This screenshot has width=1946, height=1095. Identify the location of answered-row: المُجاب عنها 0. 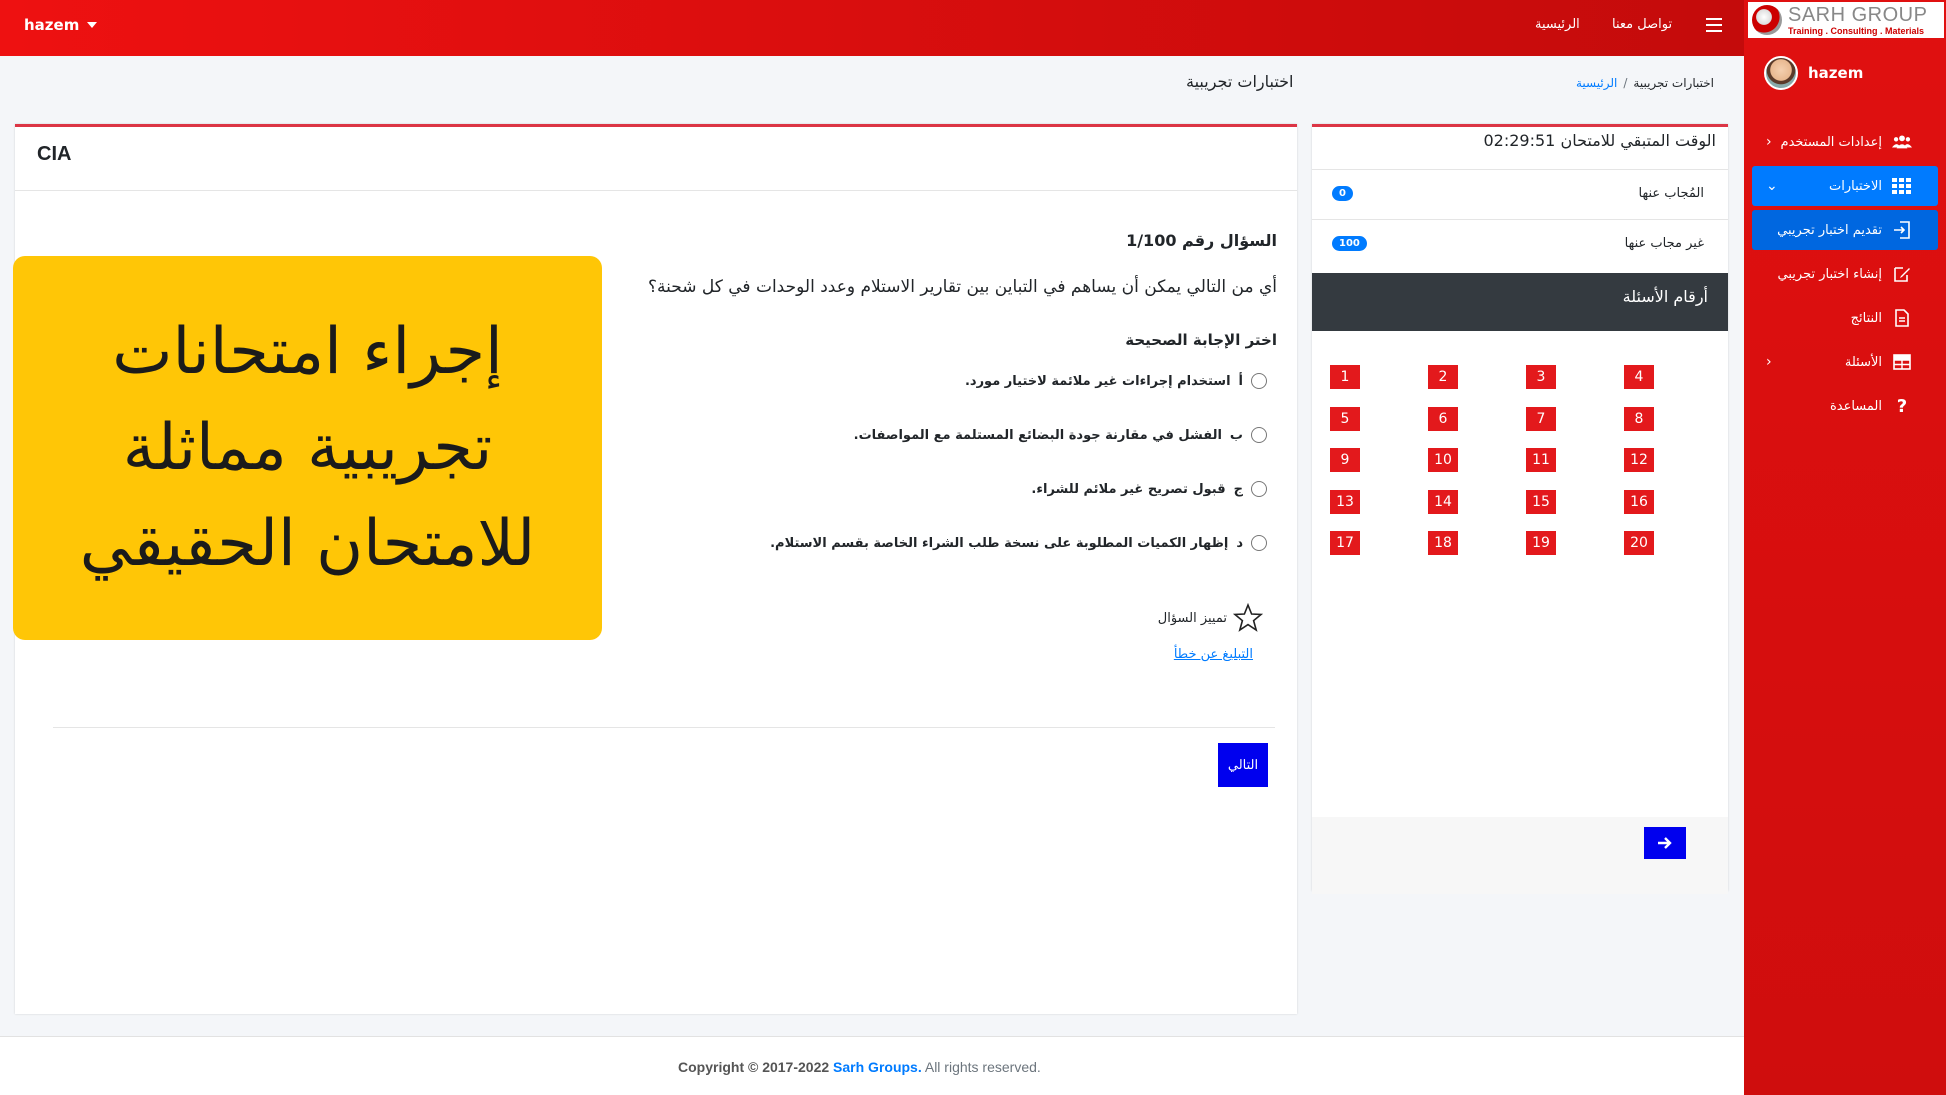
(1520, 193).